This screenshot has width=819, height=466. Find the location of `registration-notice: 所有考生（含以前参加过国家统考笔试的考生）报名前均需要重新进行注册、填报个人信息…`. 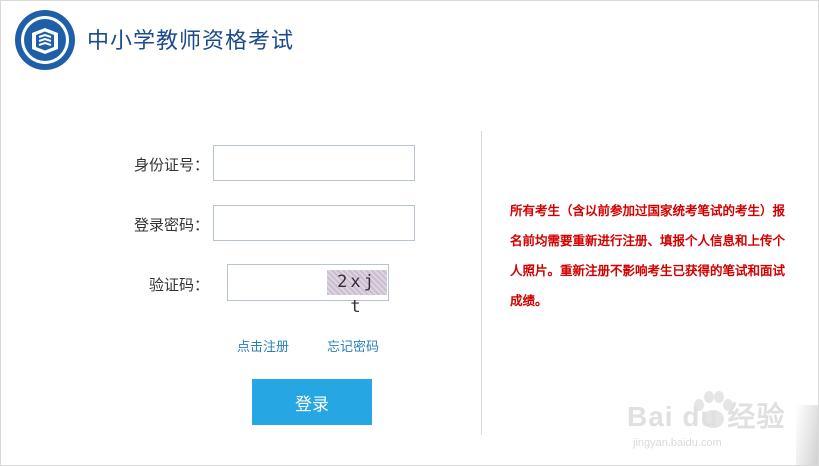

registration-notice: 所有考生（含以前参加过国家统考笔试的考生）报名前均需要重新进行注册、填报个人信息… is located at coordinates (648, 255).